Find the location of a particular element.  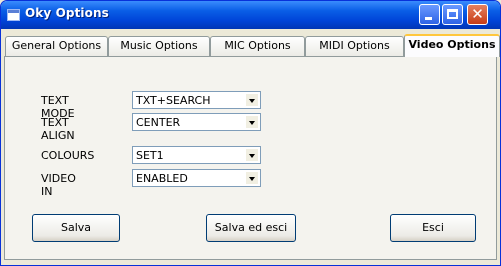

tab-mic-options: MIC Options is located at coordinates (257, 46).